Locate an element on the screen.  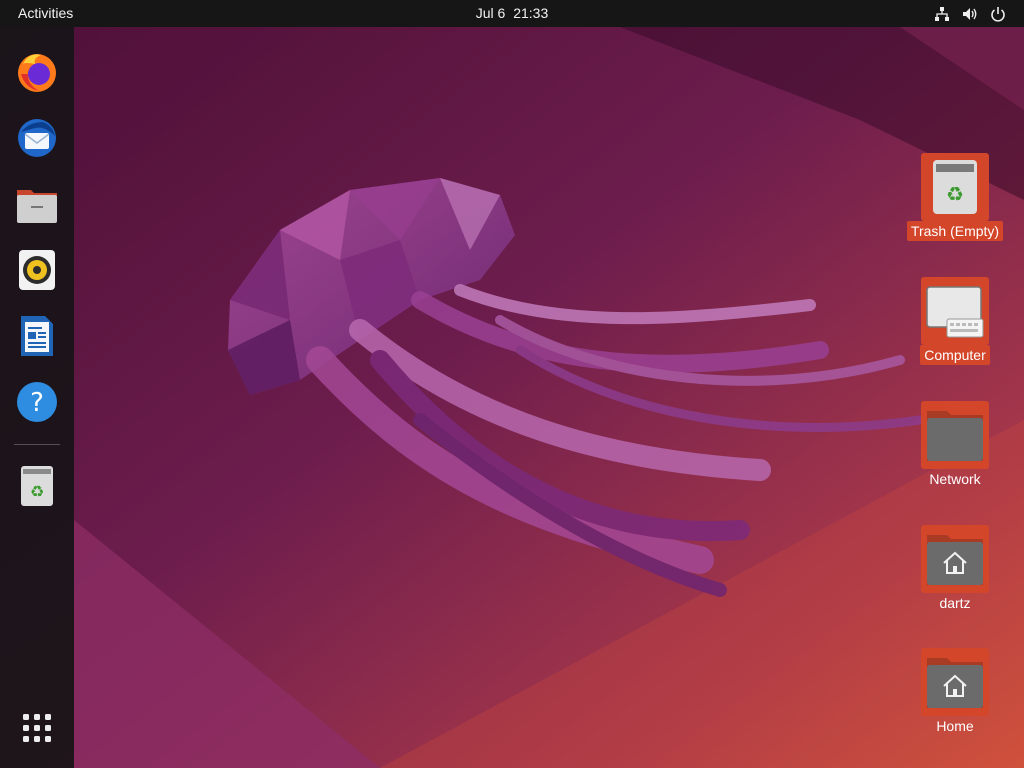
dock-libreoffice-writer is located at coordinates (37, 336).